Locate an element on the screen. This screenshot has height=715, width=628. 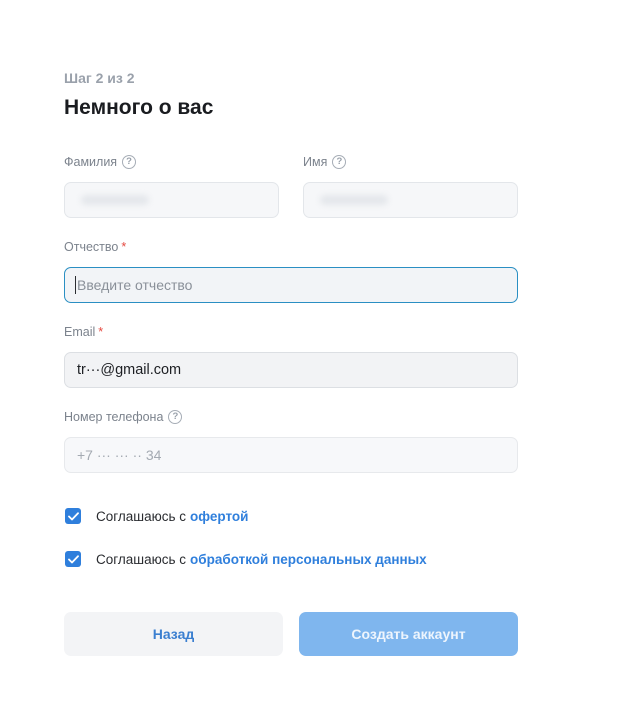
personal-data-agreement-text: Соглашаюсь с is located at coordinates (141, 559).